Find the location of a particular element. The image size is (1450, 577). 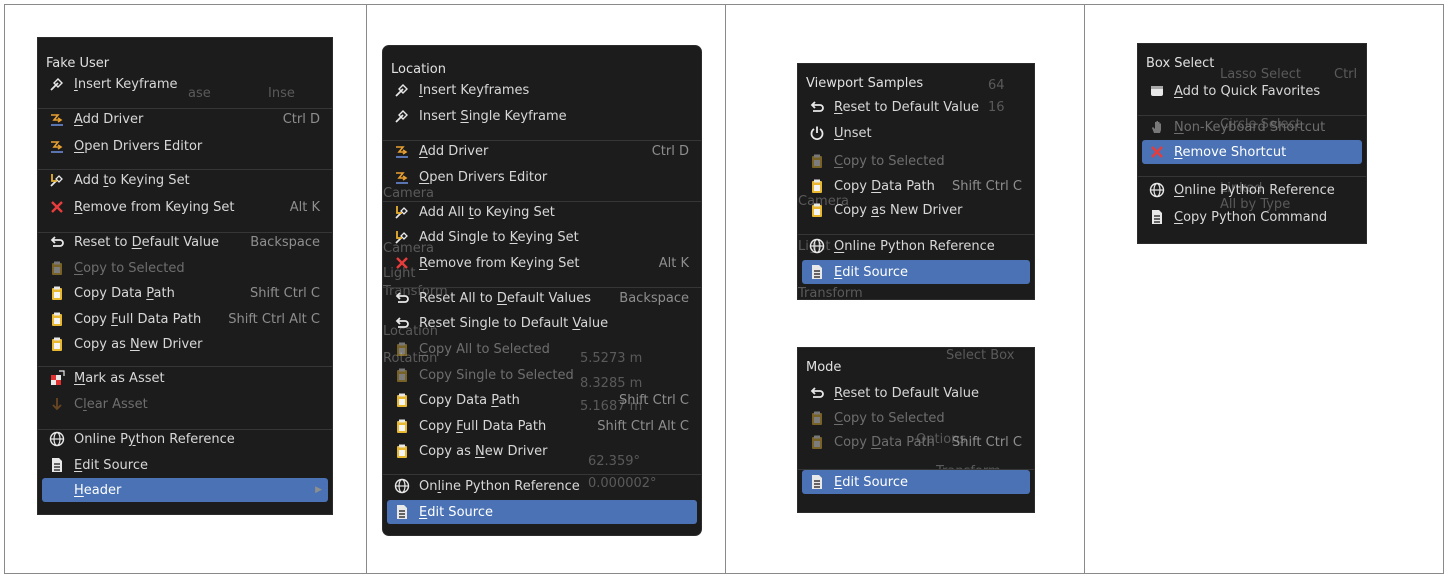

menu-item-reset-all-to-default-values: Reset All to Default Values Backspace is located at coordinates (542, 298).